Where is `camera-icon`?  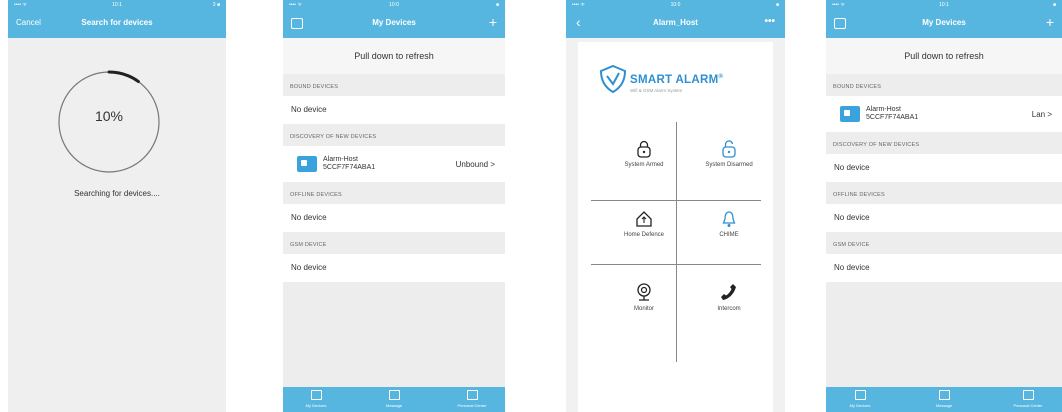
camera-icon is located at coordinates (644, 292).